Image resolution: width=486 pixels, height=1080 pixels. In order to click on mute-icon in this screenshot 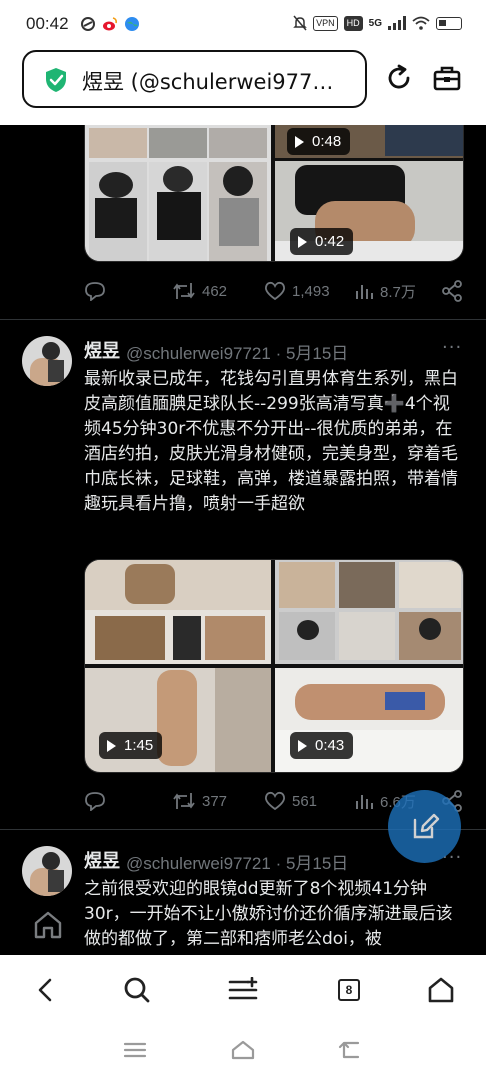, I will do `click(300, 23)`.